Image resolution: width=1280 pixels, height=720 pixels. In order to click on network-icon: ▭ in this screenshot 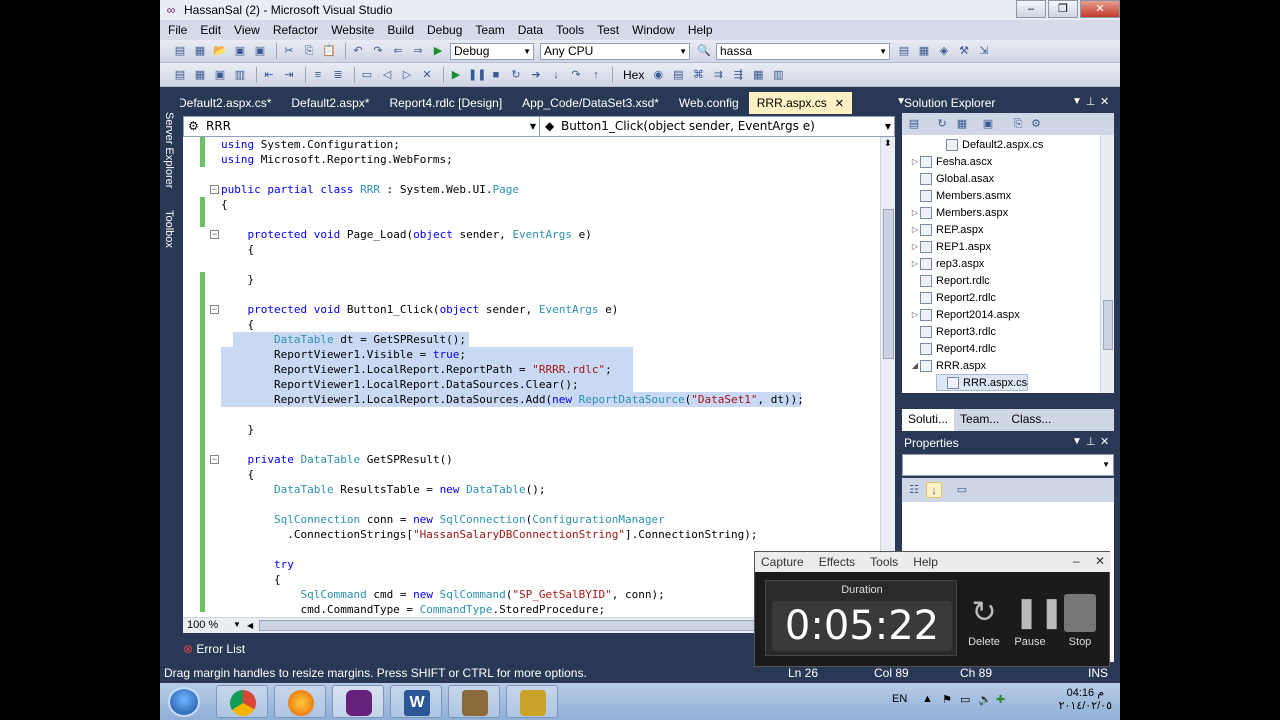, I will do `click(965, 699)`.